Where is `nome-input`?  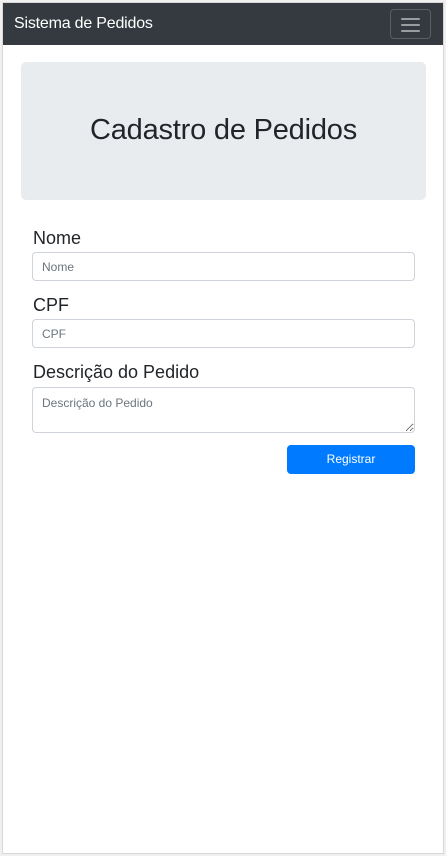
nome-input is located at coordinates (223, 266).